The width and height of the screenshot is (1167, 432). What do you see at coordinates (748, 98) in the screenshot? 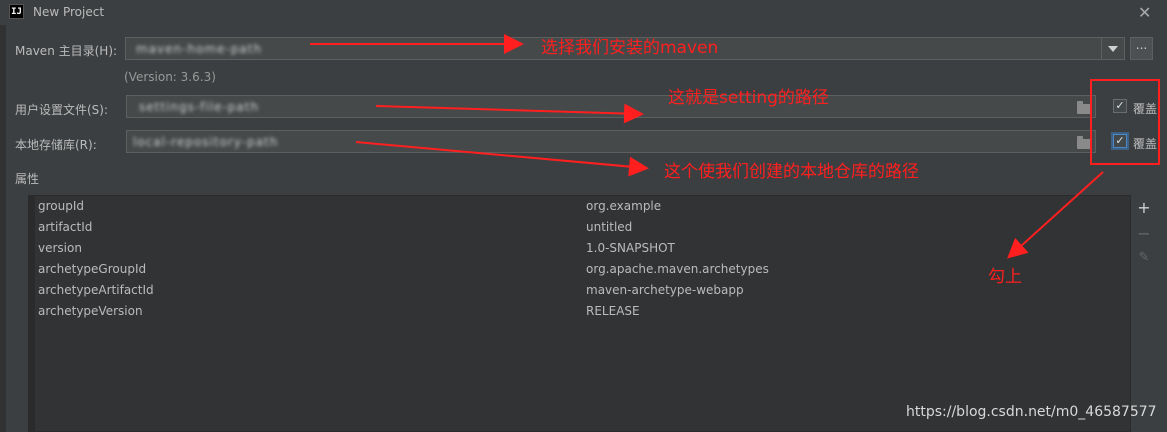
I see `annotation-settings: 这就是setting的路径` at bounding box center [748, 98].